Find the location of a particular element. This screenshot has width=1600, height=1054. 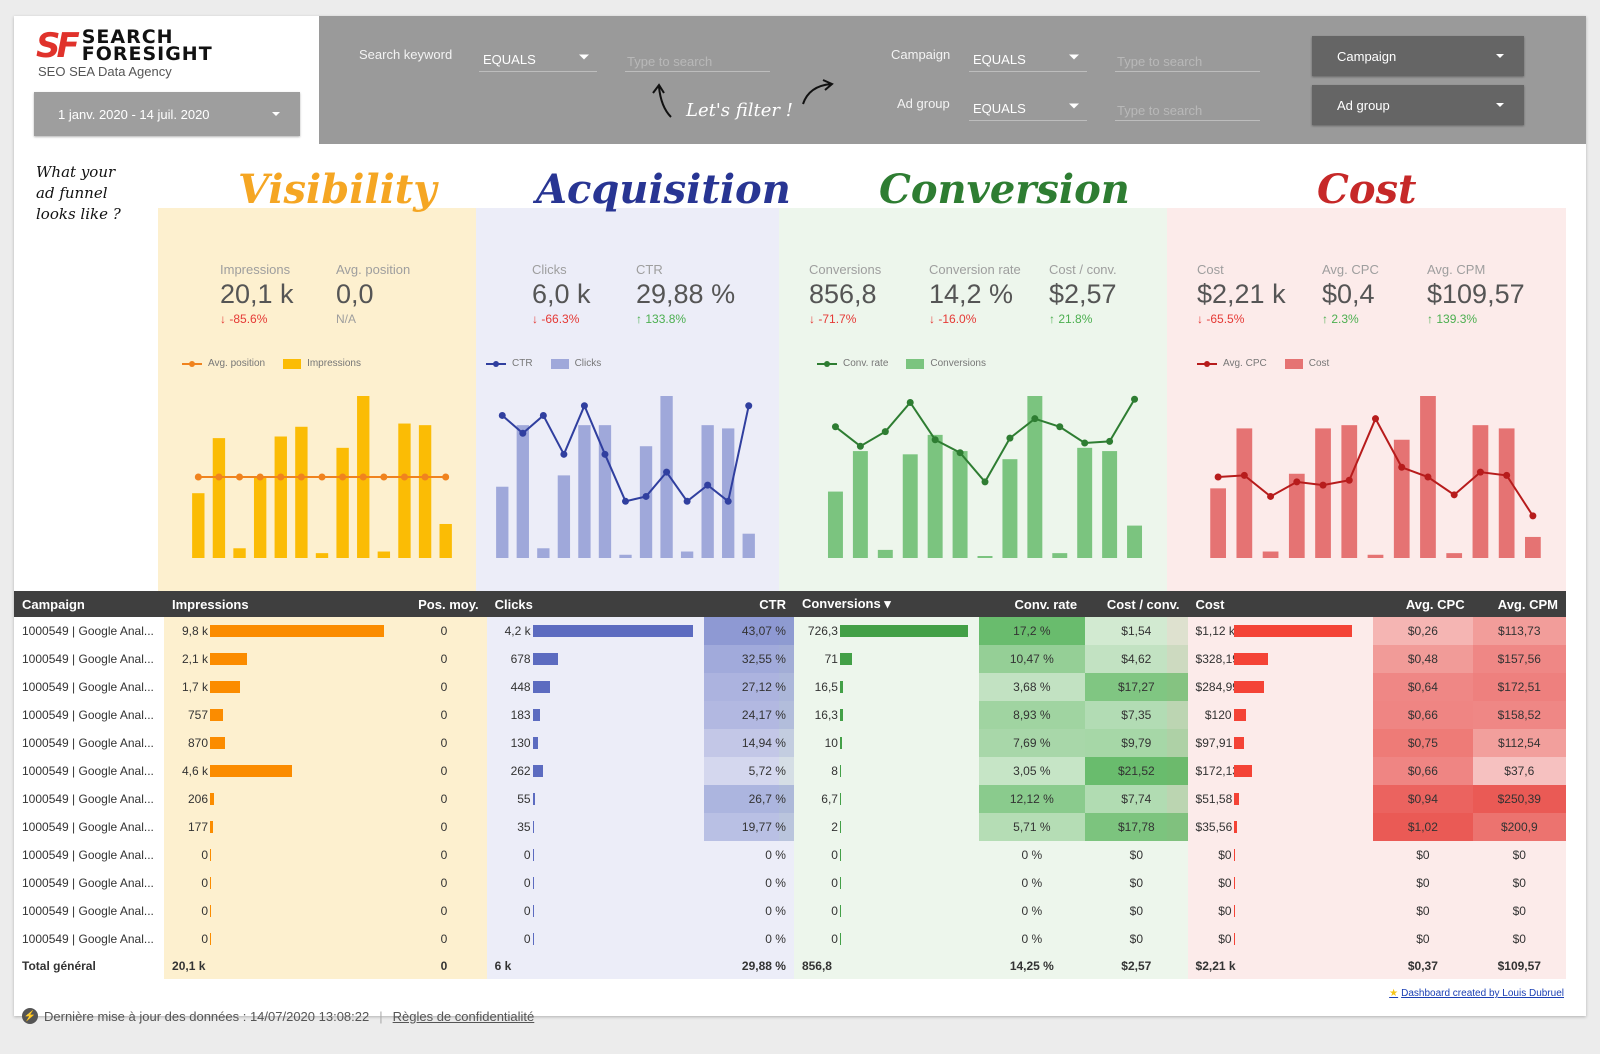

keyword-operator-select: EQUALS is located at coordinates (538, 57).